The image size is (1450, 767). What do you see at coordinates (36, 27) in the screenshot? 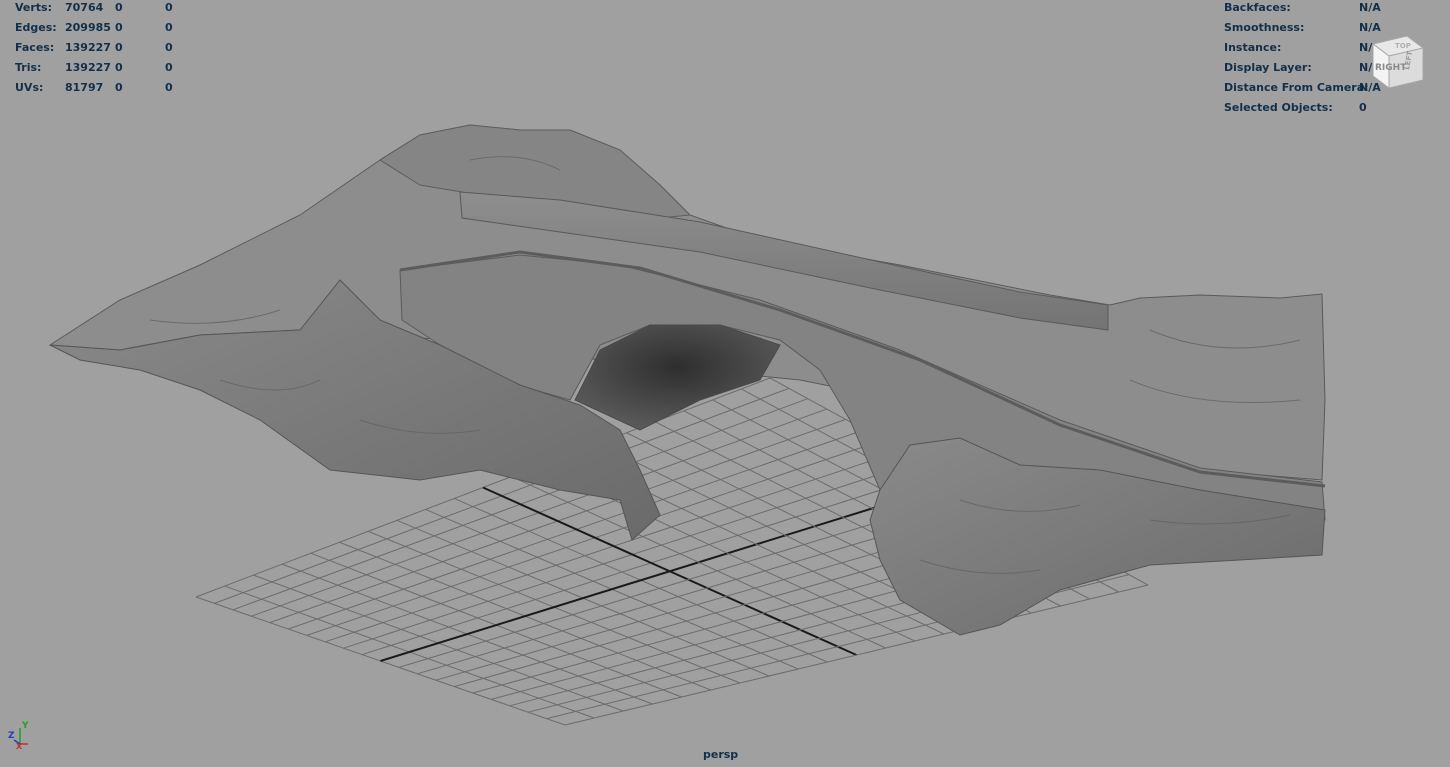
I see `stat-label: Edges:` at bounding box center [36, 27].